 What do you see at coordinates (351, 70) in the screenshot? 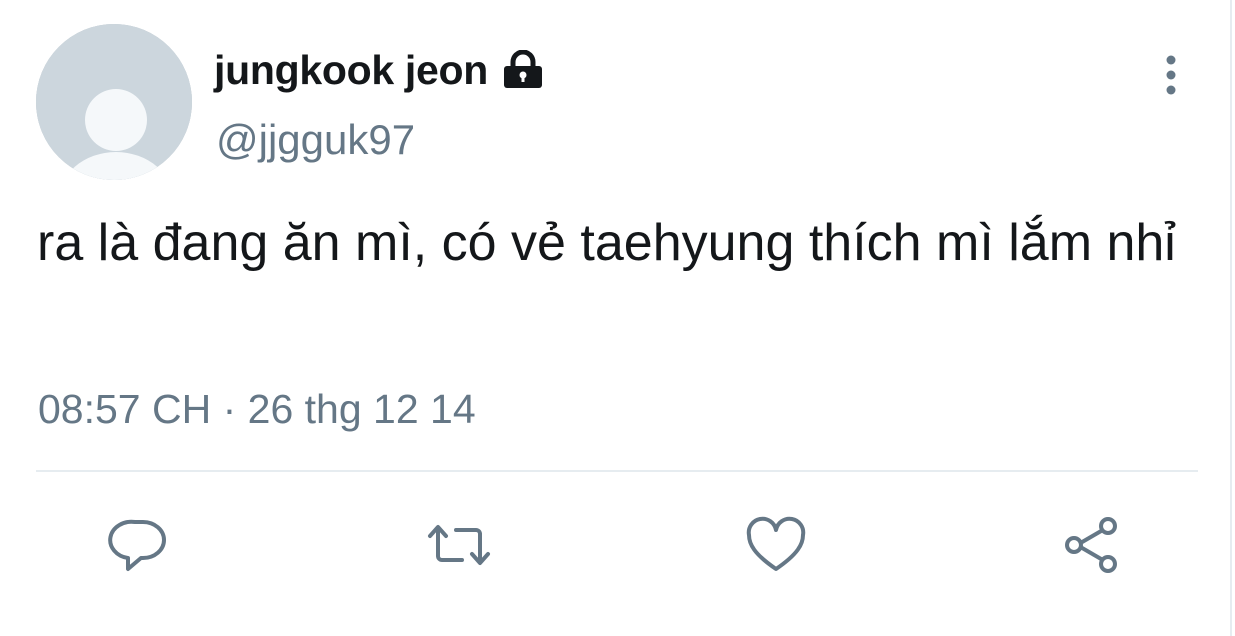
I see `display-name: jungkook jeon` at bounding box center [351, 70].